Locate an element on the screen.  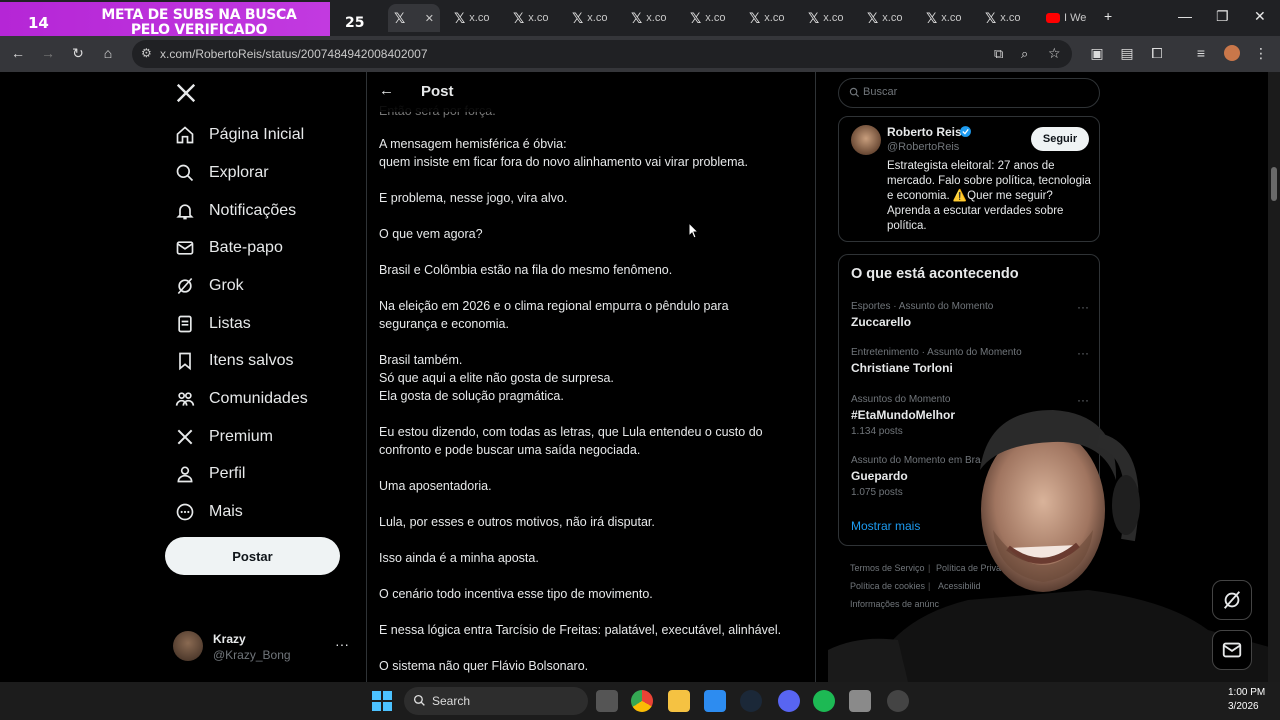
taskbar-date: 3/2026 is located at coordinates (1243, 706).